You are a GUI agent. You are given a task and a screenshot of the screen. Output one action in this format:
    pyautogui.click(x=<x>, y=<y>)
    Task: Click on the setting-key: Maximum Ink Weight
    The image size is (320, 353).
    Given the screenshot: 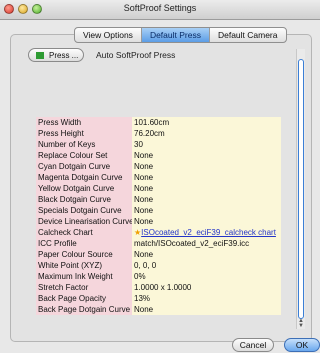 What is the action you would take?
    pyautogui.click(x=84, y=276)
    